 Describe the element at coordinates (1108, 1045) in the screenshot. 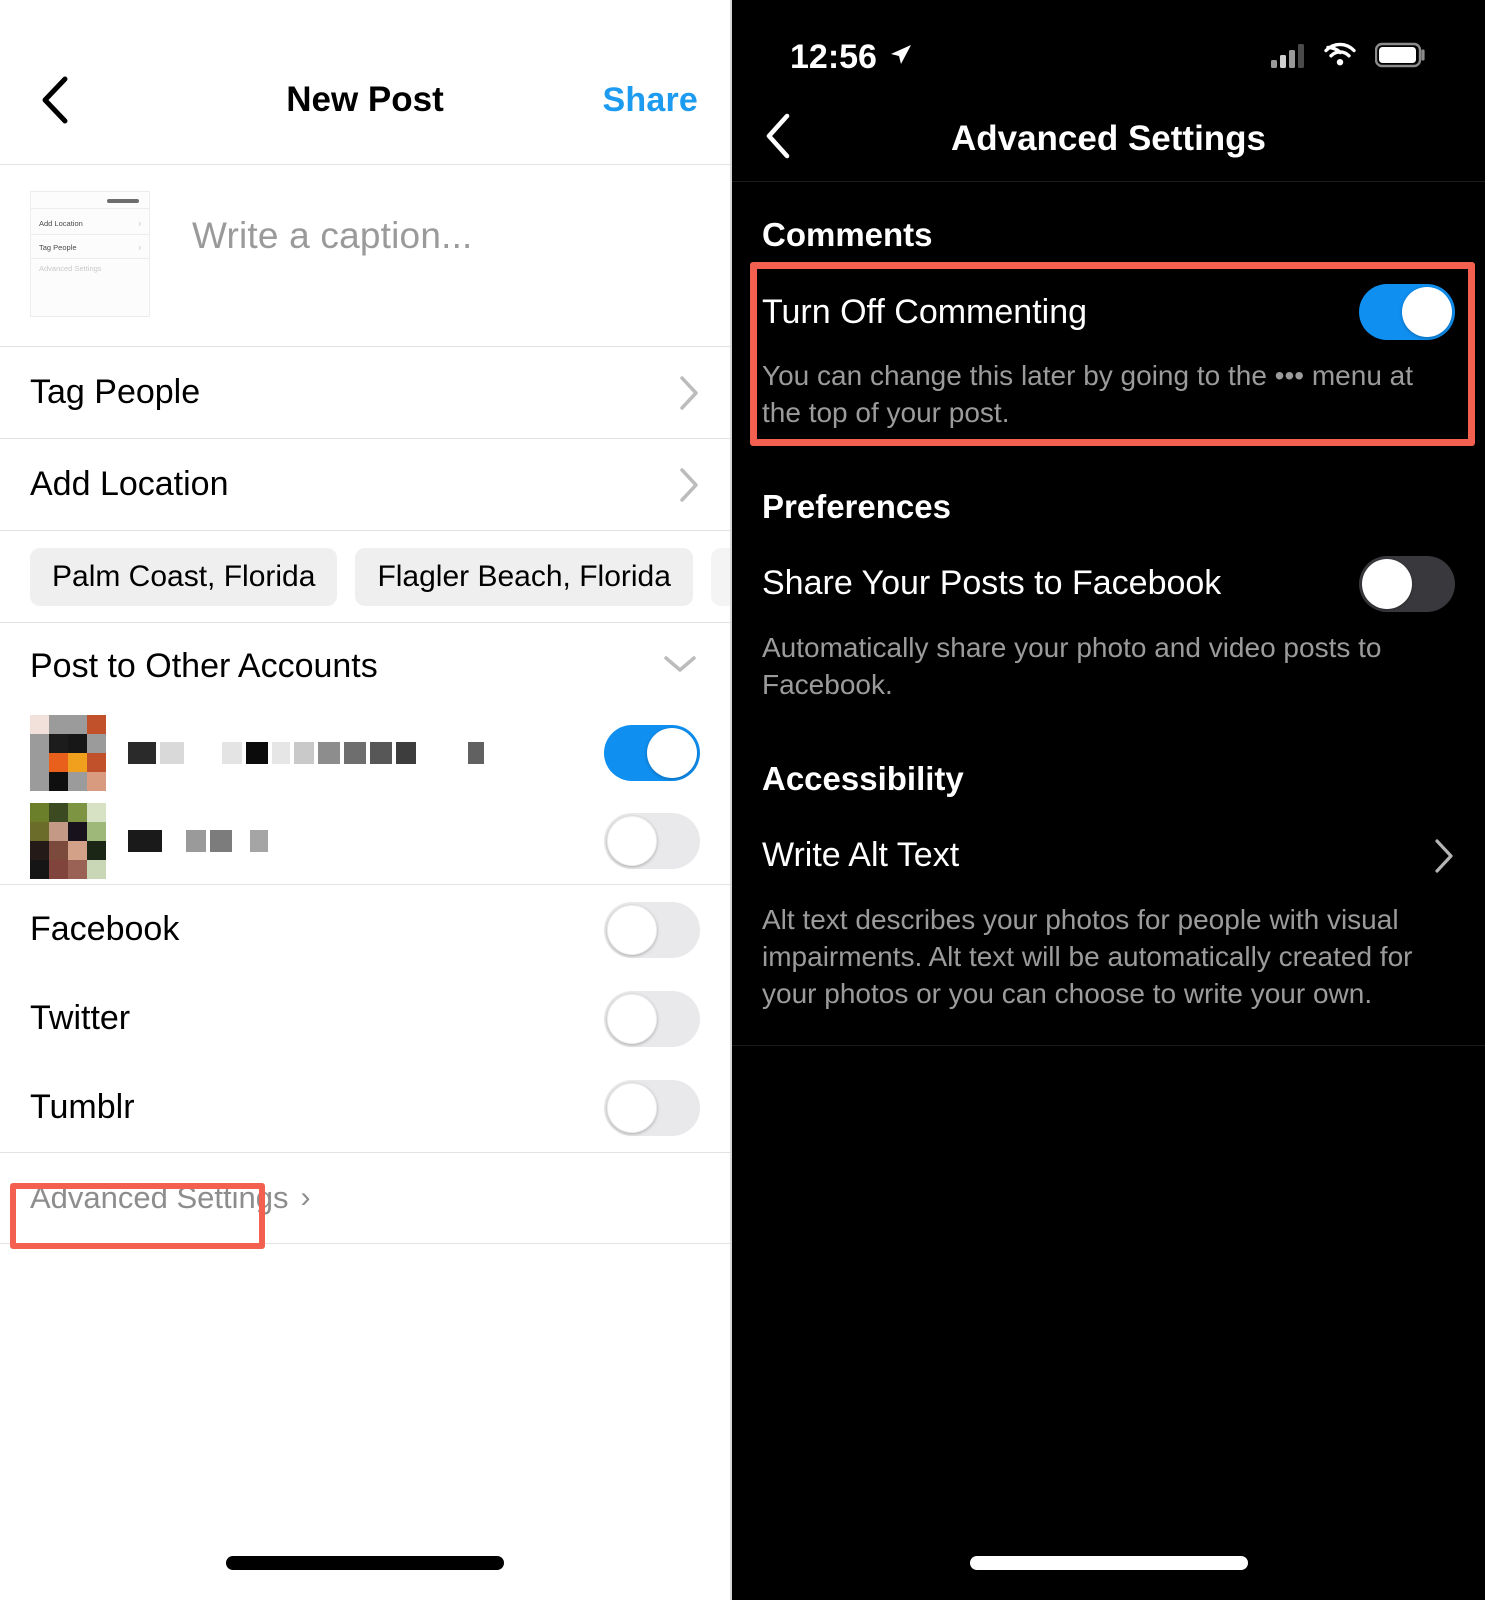

I see `section-divider` at that location.